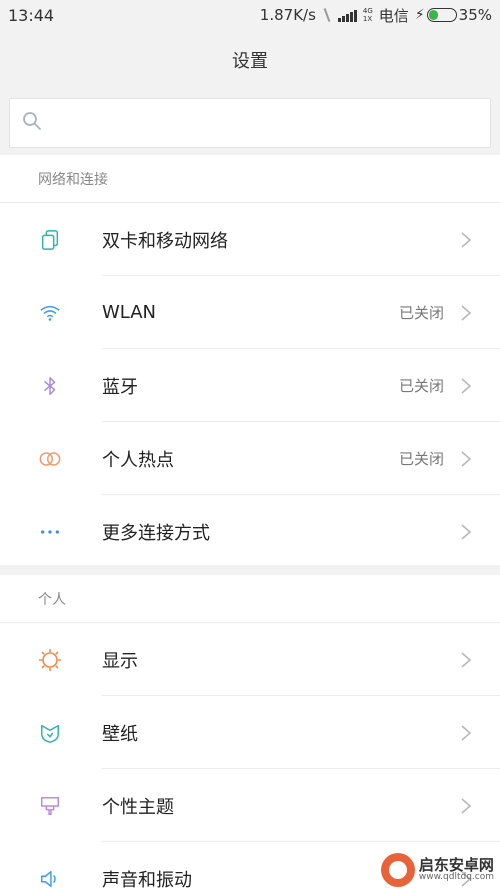  I want to click on watermark-name: 启东安卓网, so click(456, 864).